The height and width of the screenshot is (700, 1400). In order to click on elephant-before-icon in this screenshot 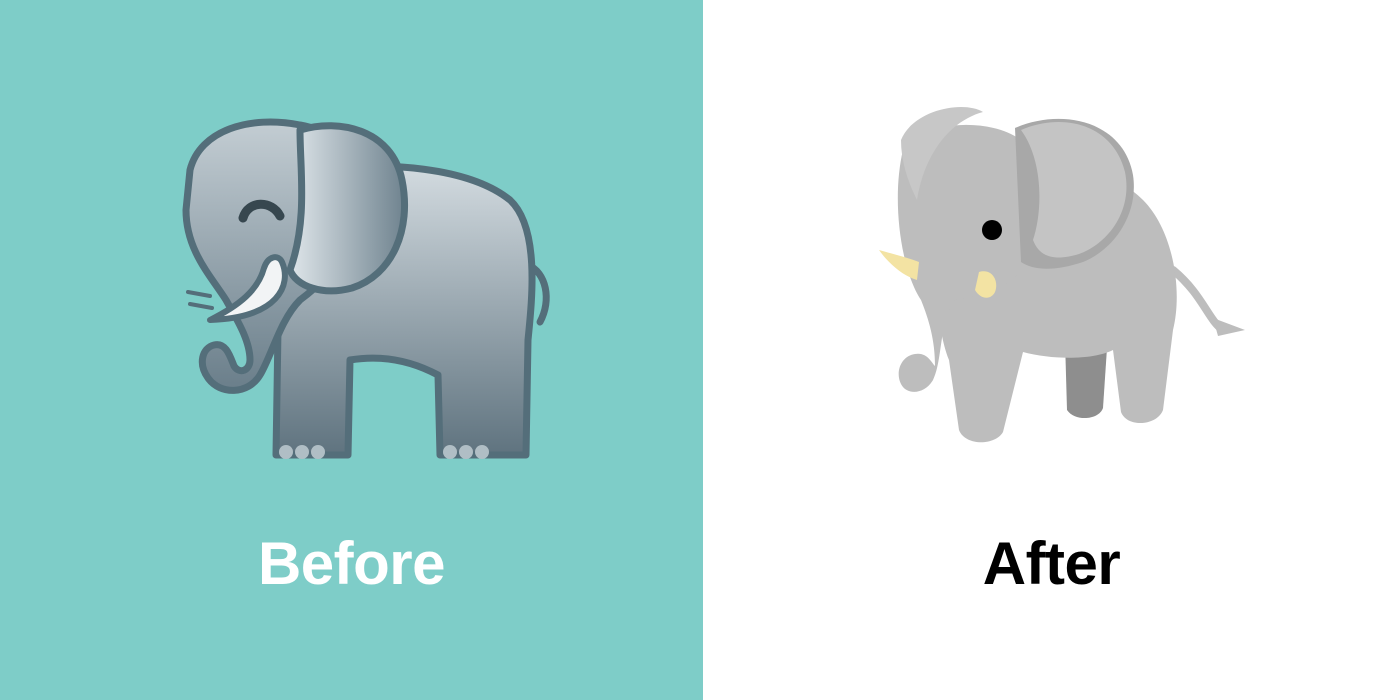, I will do `click(366, 288)`.